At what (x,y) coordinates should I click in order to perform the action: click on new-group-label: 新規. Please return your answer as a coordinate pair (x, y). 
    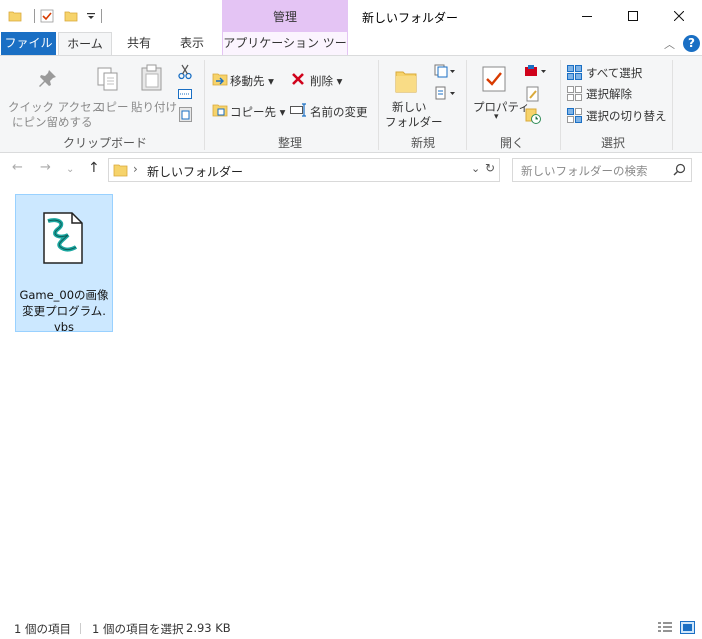
    Looking at the image, I should click on (422, 143).